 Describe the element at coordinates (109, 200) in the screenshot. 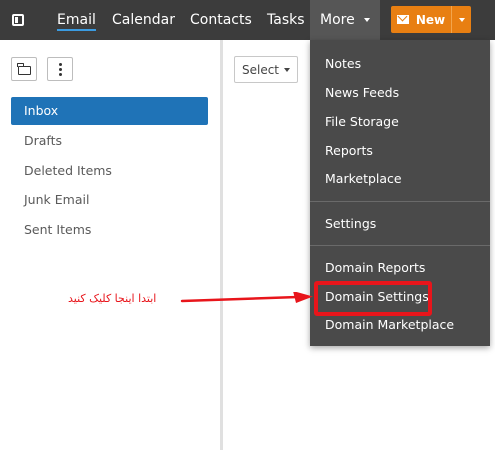

I see `folder-junk-email: Junk Email` at that location.